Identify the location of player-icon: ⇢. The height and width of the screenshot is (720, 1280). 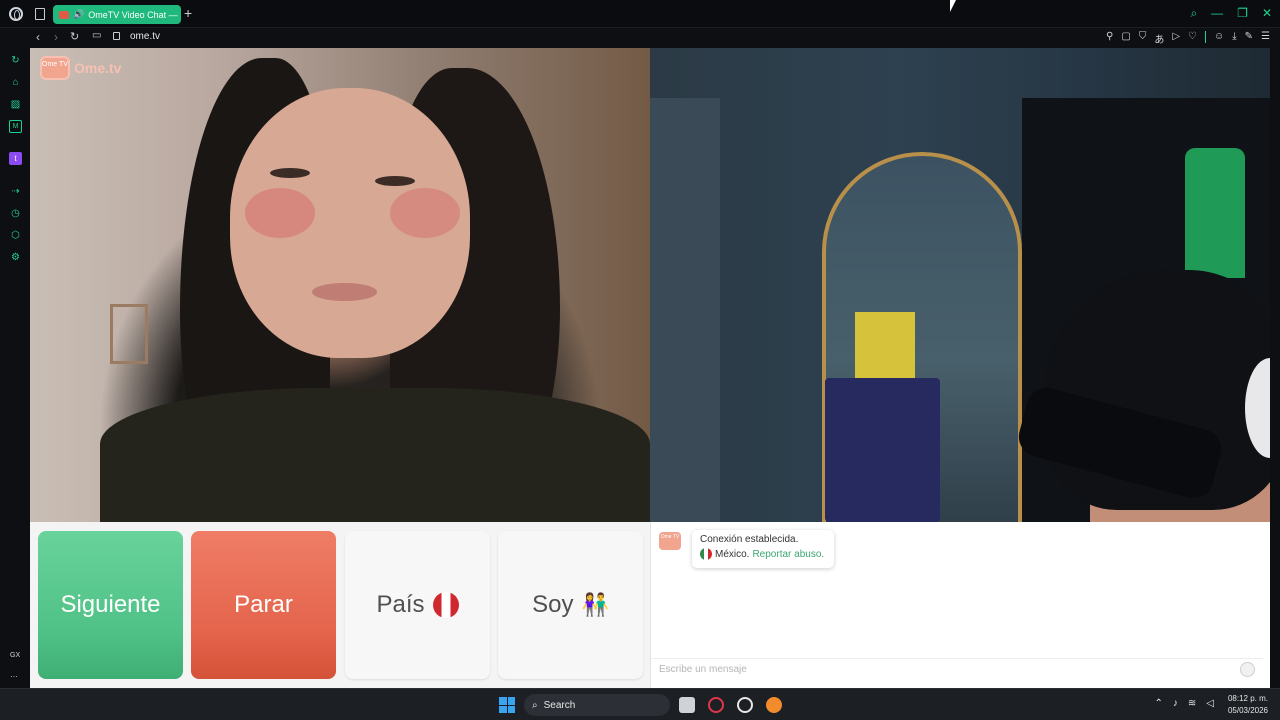
(15, 191).